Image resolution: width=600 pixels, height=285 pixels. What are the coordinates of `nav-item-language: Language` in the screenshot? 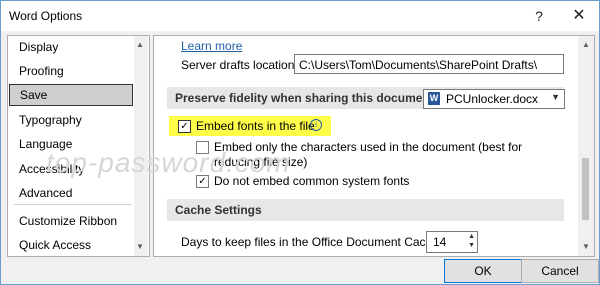 It's located at (71, 144).